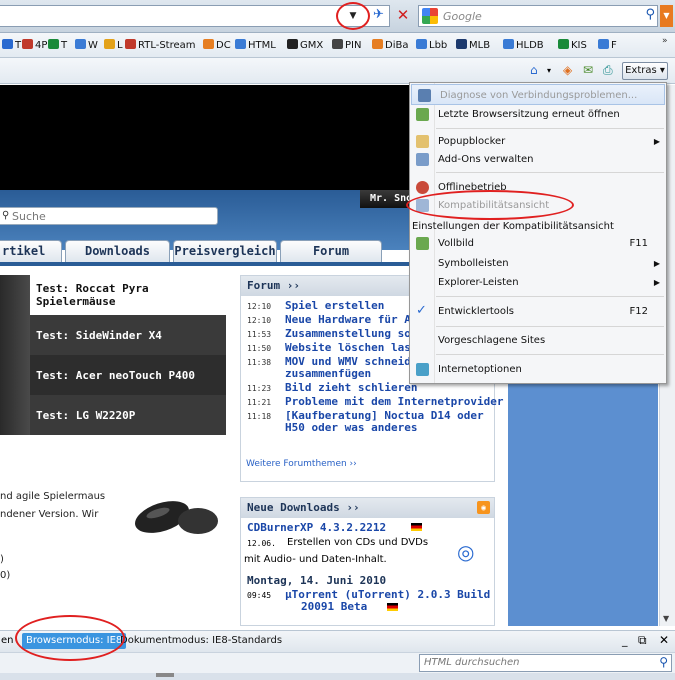 Image resolution: width=675 pixels, height=680 pixels. What do you see at coordinates (473, 45) in the screenshot?
I see `favorite-link: MLB` at bounding box center [473, 45].